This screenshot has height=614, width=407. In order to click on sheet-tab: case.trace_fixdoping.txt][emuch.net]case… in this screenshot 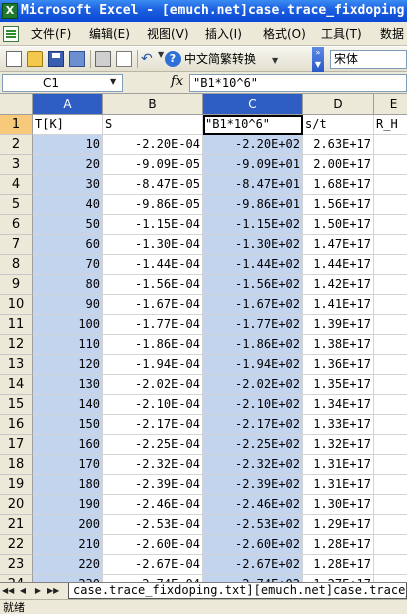, I will do `click(237, 591)`.